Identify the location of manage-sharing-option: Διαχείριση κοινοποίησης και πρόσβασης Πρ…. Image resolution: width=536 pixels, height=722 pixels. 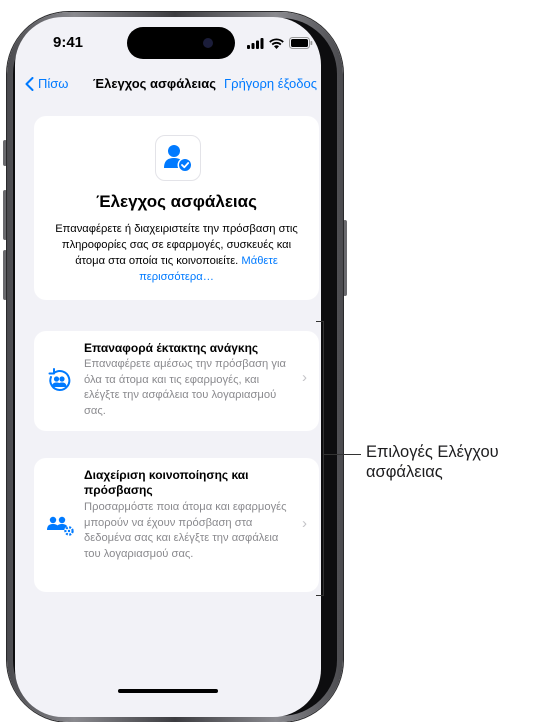
(176, 525).